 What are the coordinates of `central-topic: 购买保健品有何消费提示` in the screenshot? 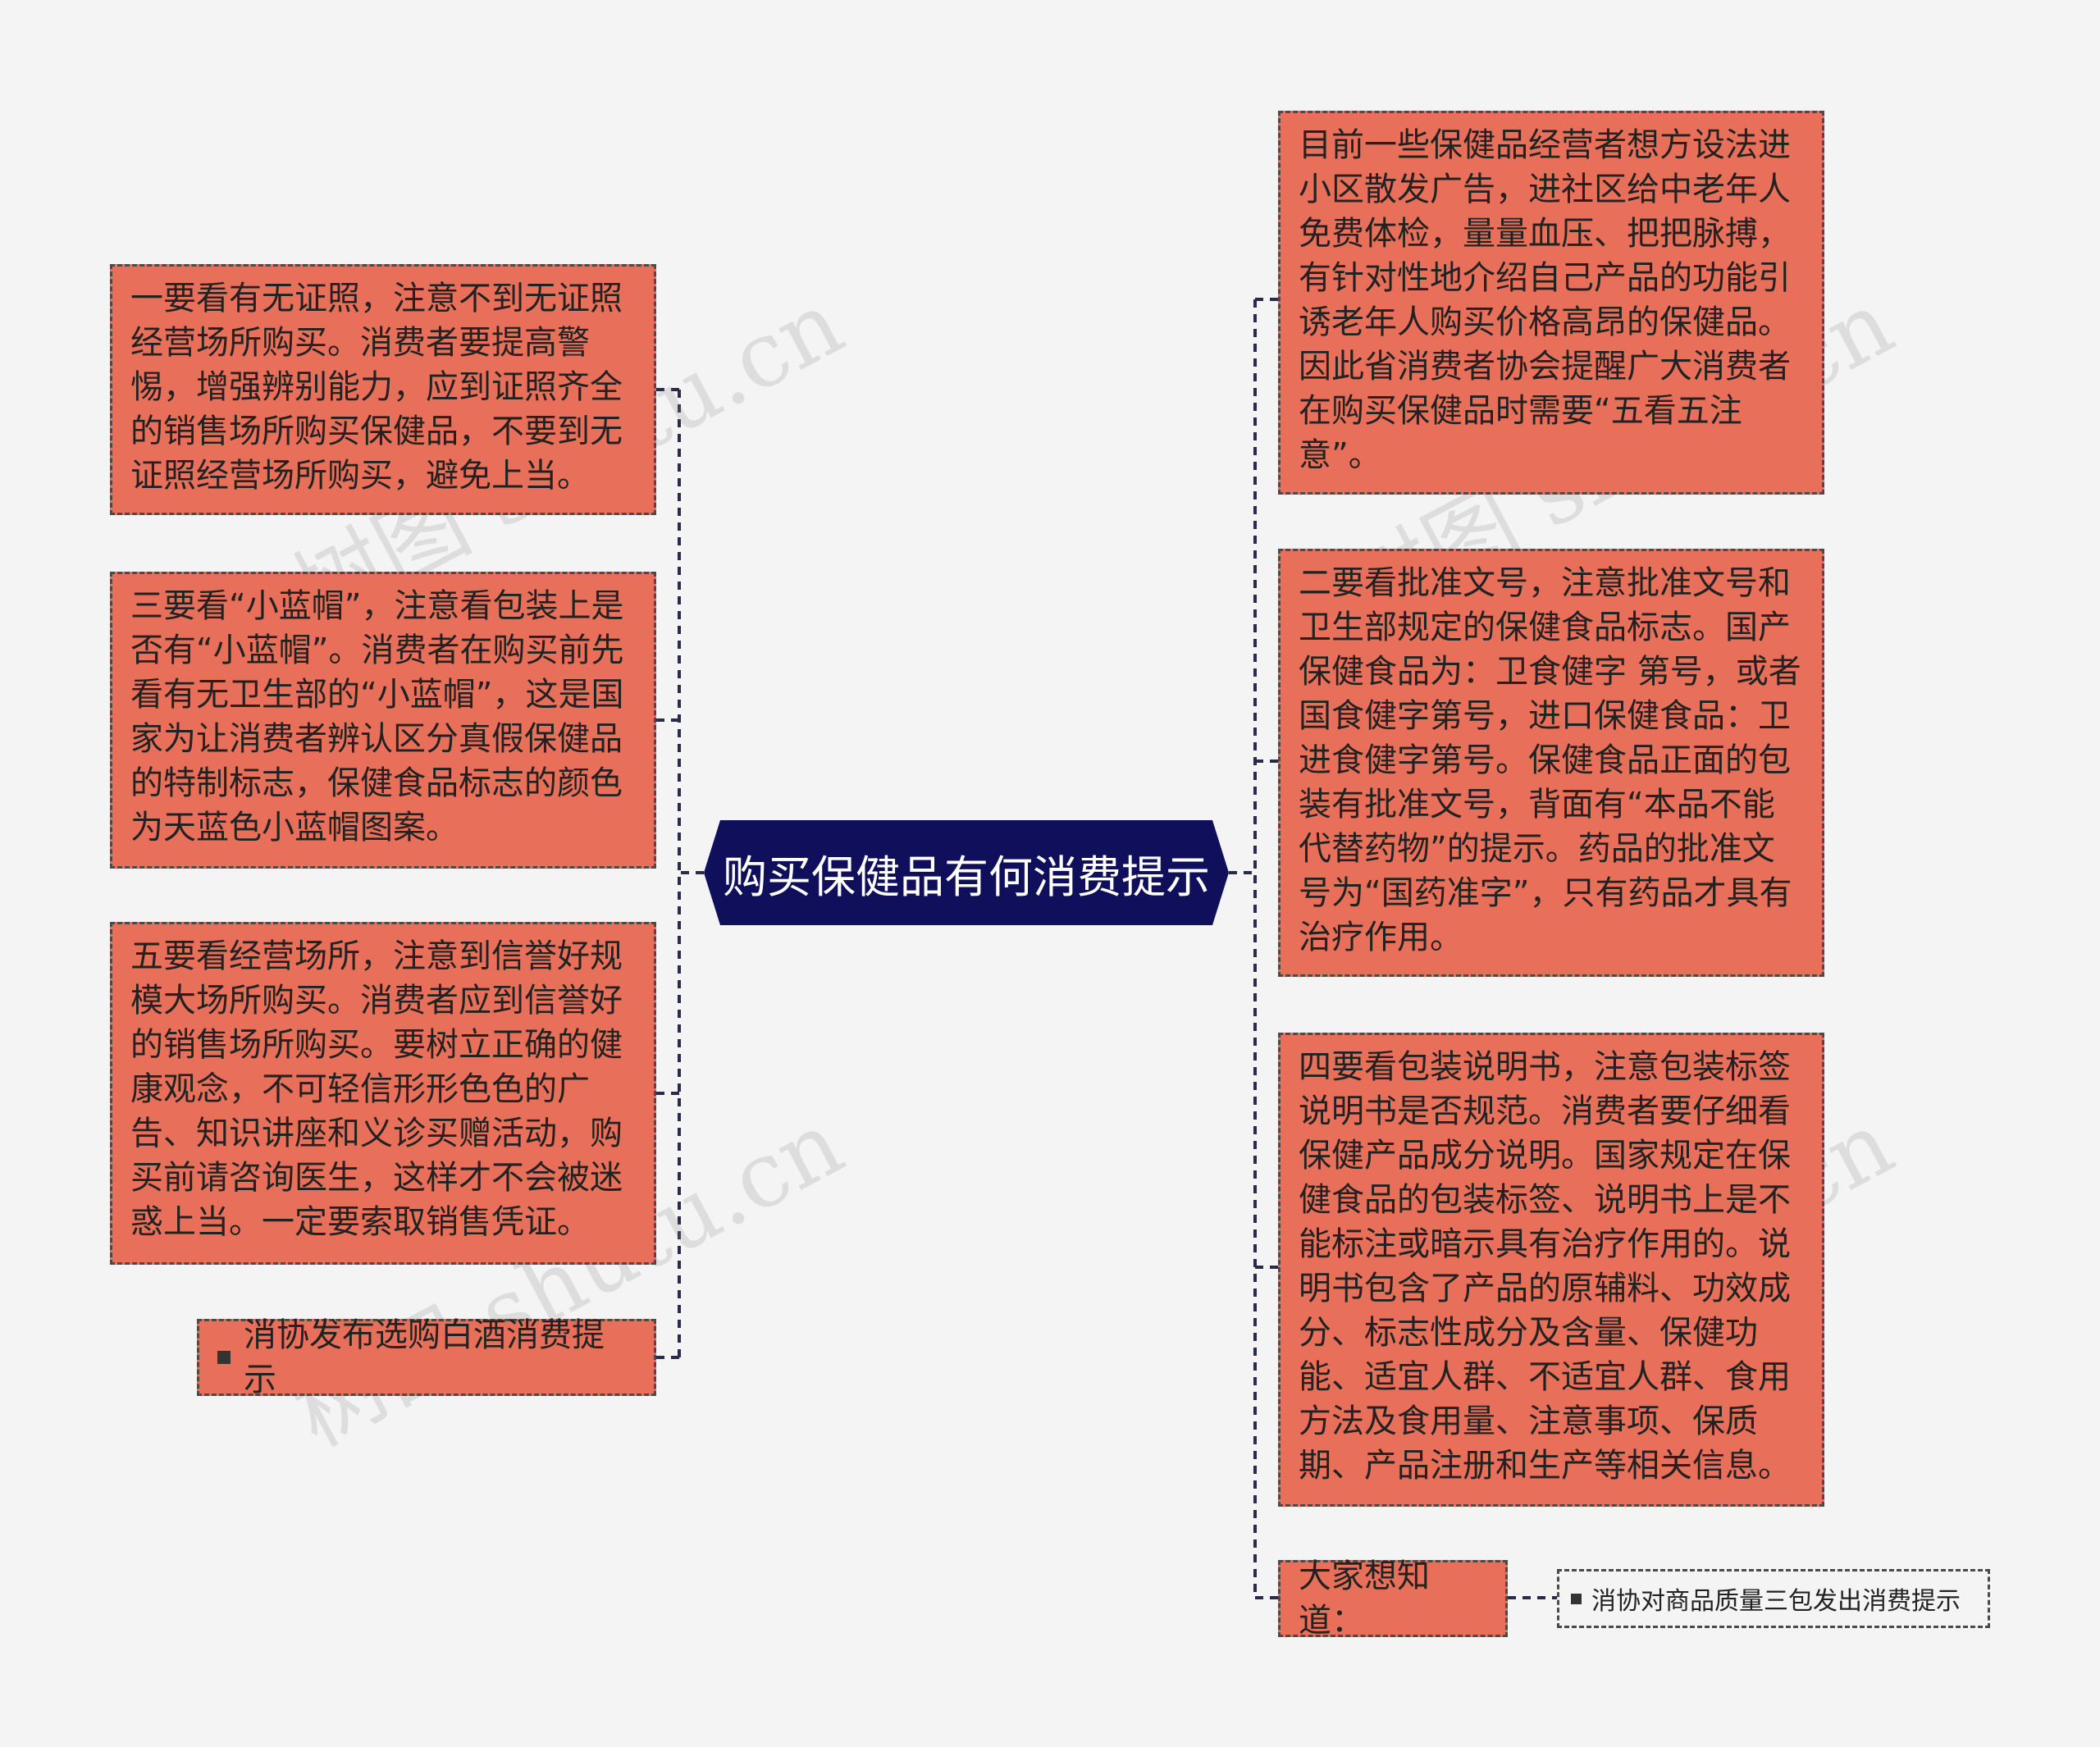 It's located at (967, 872).